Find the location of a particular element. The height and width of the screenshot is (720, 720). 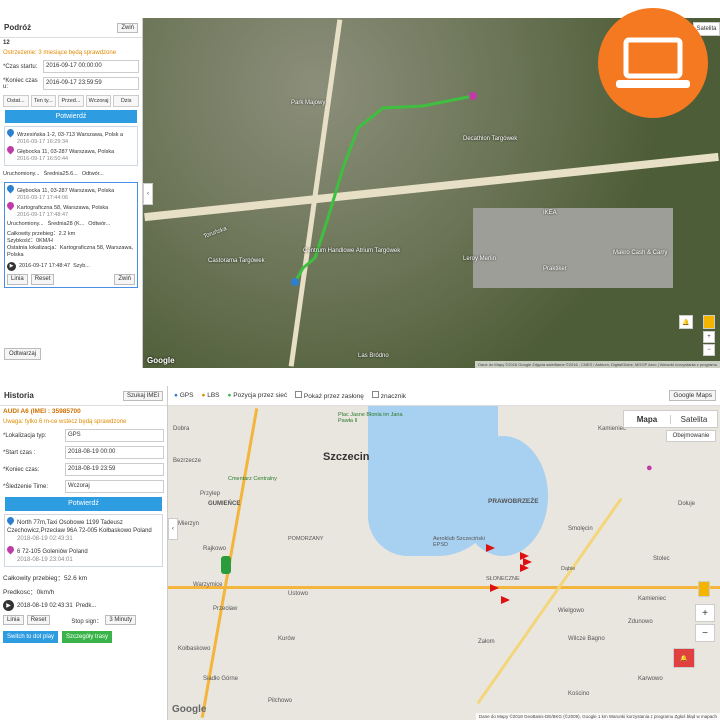

legend-label: Pozycja przez sieć is located at coordinates (260, 395).